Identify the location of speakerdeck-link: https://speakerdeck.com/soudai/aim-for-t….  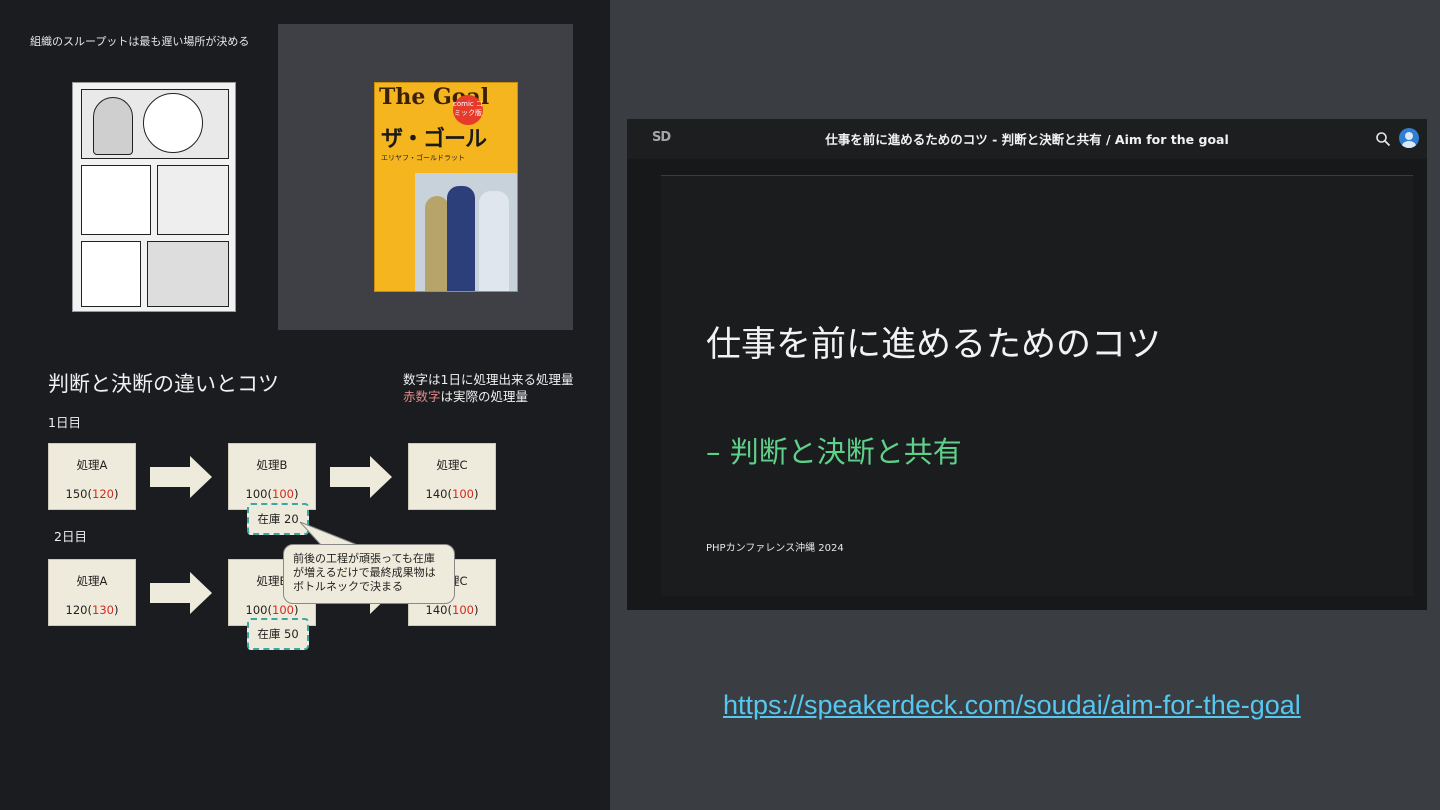
(1012, 705).